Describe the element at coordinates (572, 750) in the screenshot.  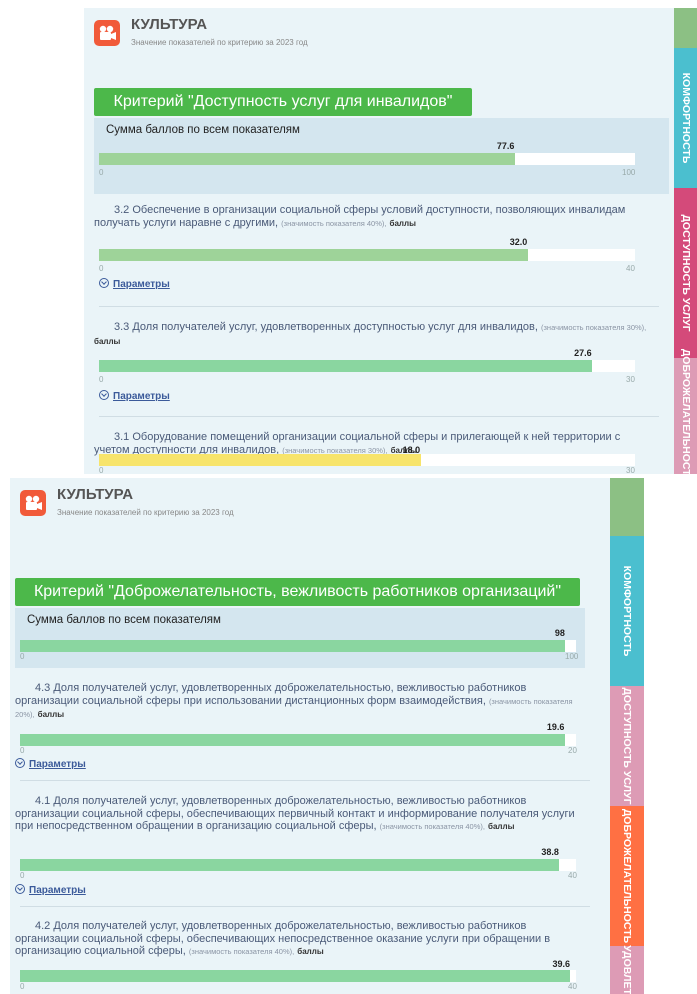
I see `axis-max: 20` at that location.